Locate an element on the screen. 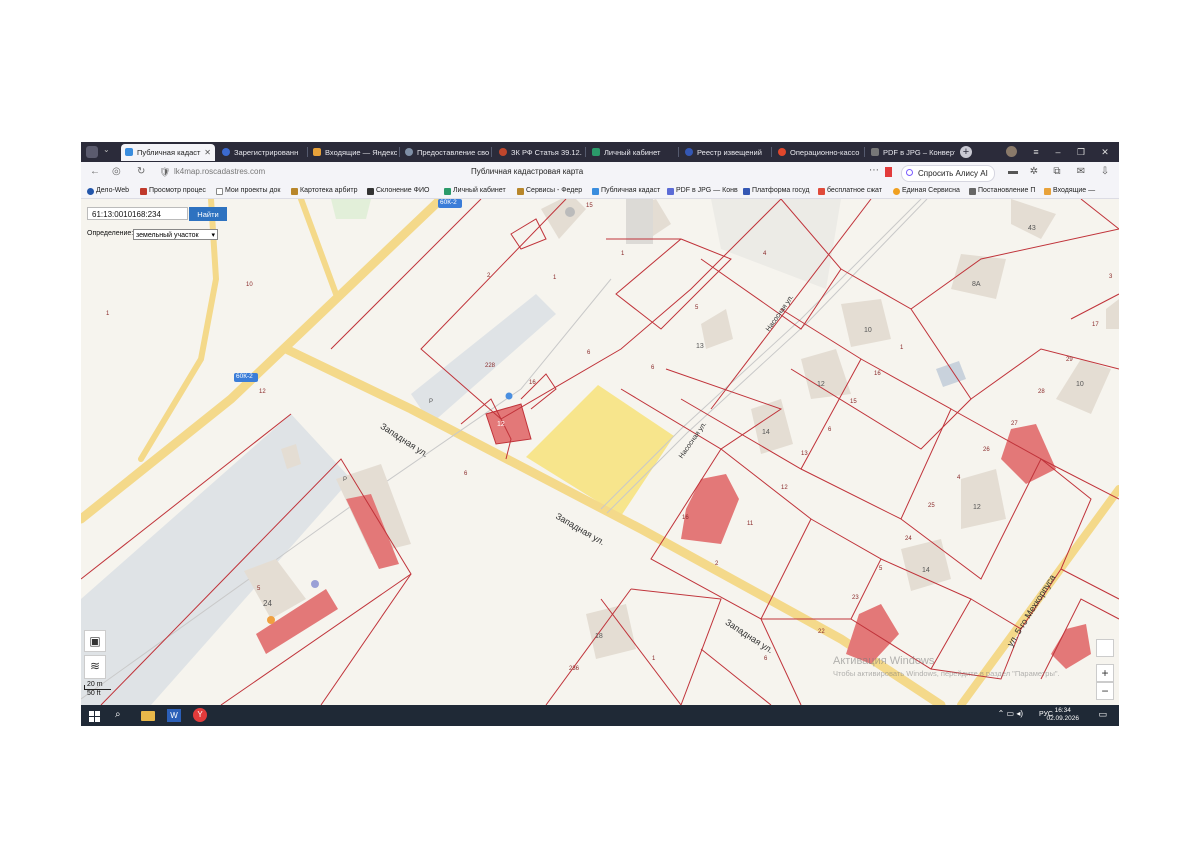 The height and width of the screenshot is (849, 1200). scale-meters: 20 m is located at coordinates (95, 684).